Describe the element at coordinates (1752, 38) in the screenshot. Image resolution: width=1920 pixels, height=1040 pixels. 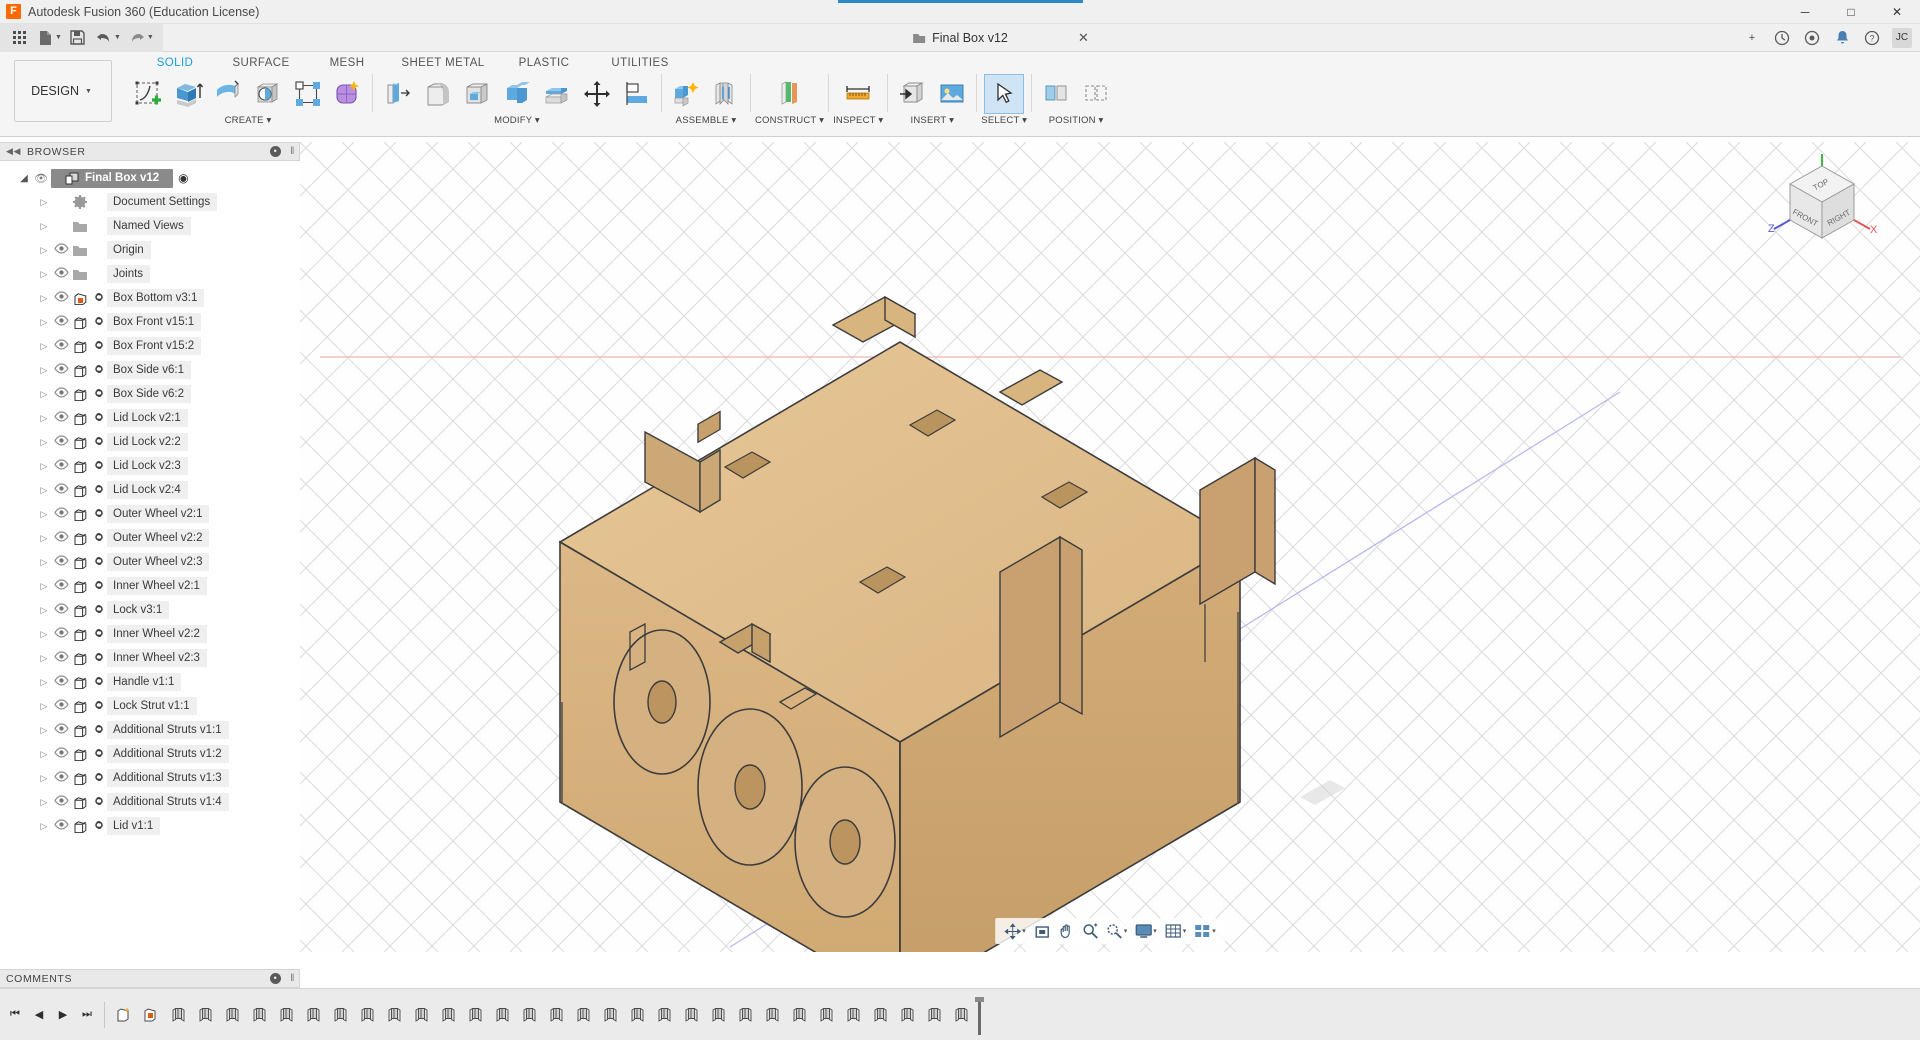
I see `add-tab-icon: +` at that location.